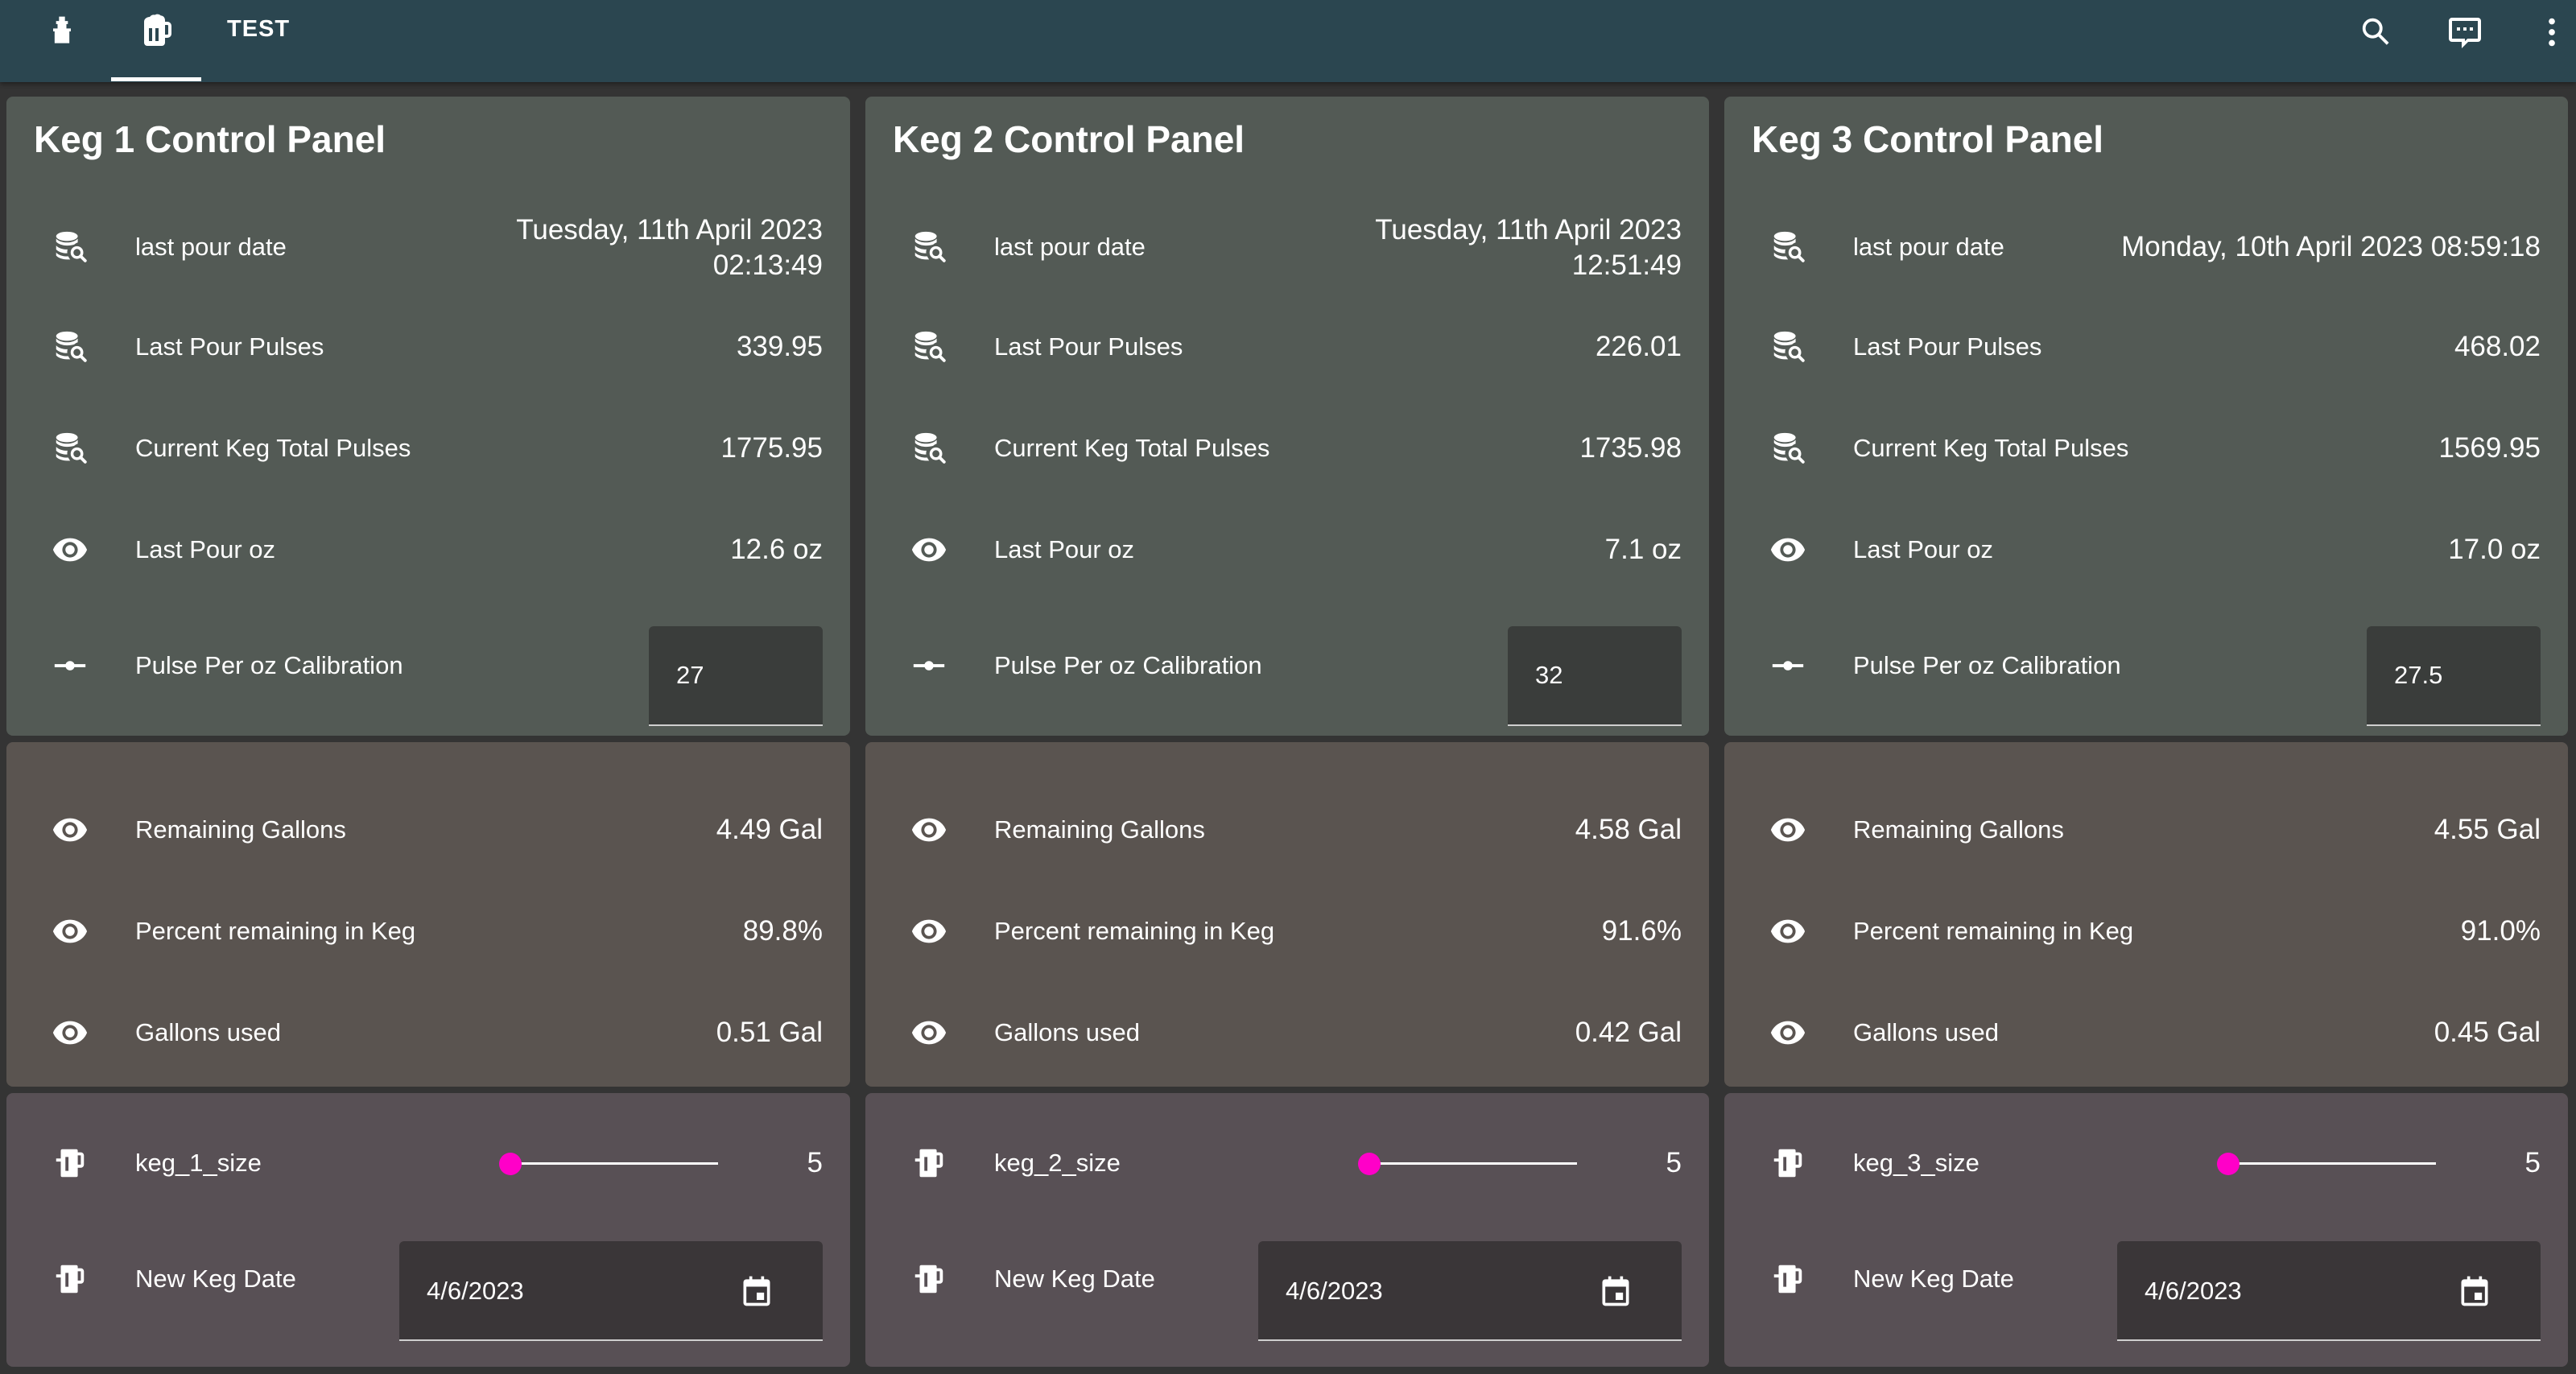  I want to click on card-title: Keg 1 Control Panel, so click(210, 139).